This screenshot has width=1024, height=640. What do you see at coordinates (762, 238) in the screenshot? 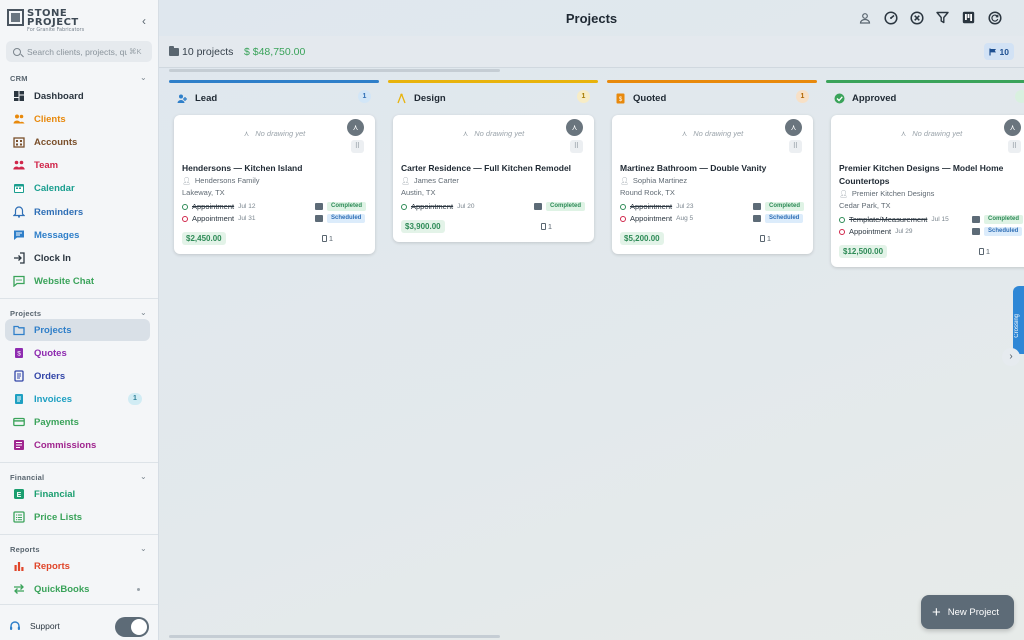
I see `note-icon` at bounding box center [762, 238].